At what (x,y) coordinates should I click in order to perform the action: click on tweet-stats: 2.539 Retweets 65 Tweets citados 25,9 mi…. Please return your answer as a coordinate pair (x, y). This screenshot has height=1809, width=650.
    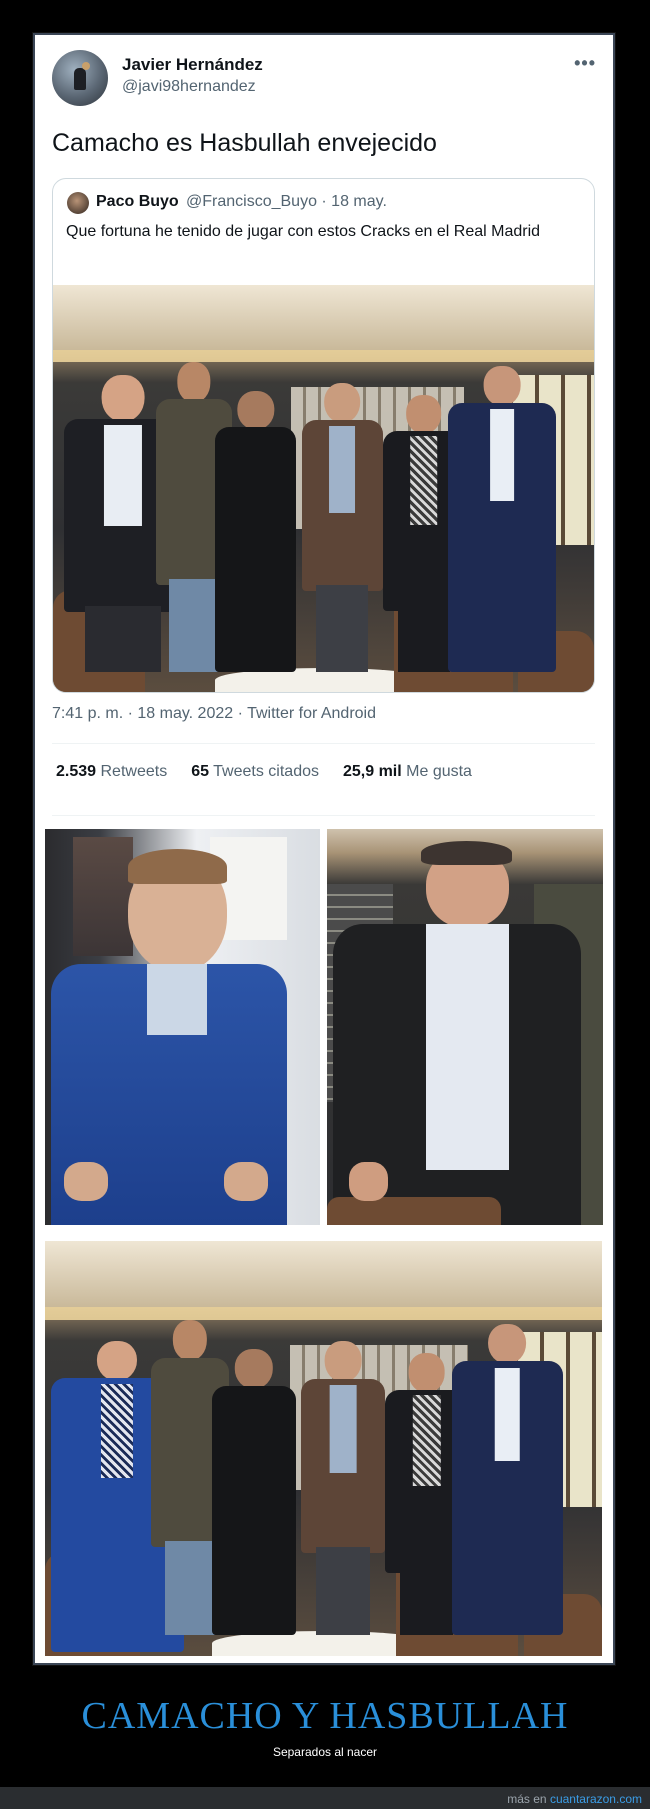
    Looking at the image, I should click on (276, 772).